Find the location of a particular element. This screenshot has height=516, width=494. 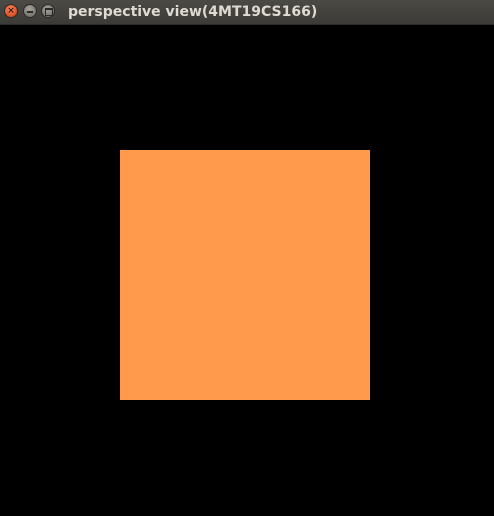

title-bar: × perspective view(4MT19CS166) is located at coordinates (247, 12).